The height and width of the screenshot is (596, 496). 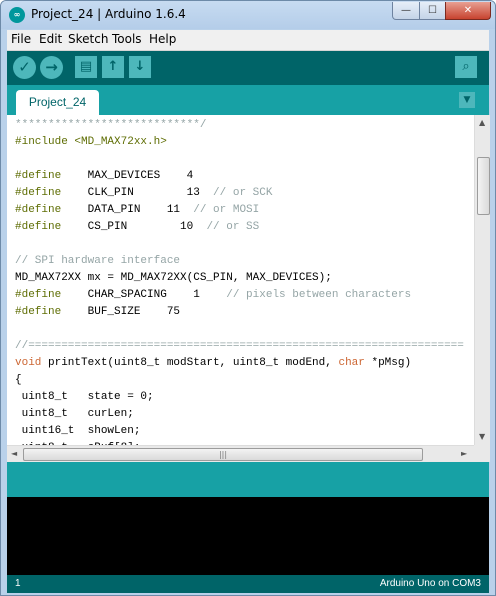 I want to click on code-line: uint8_t state = 0;, so click(x=84, y=397).